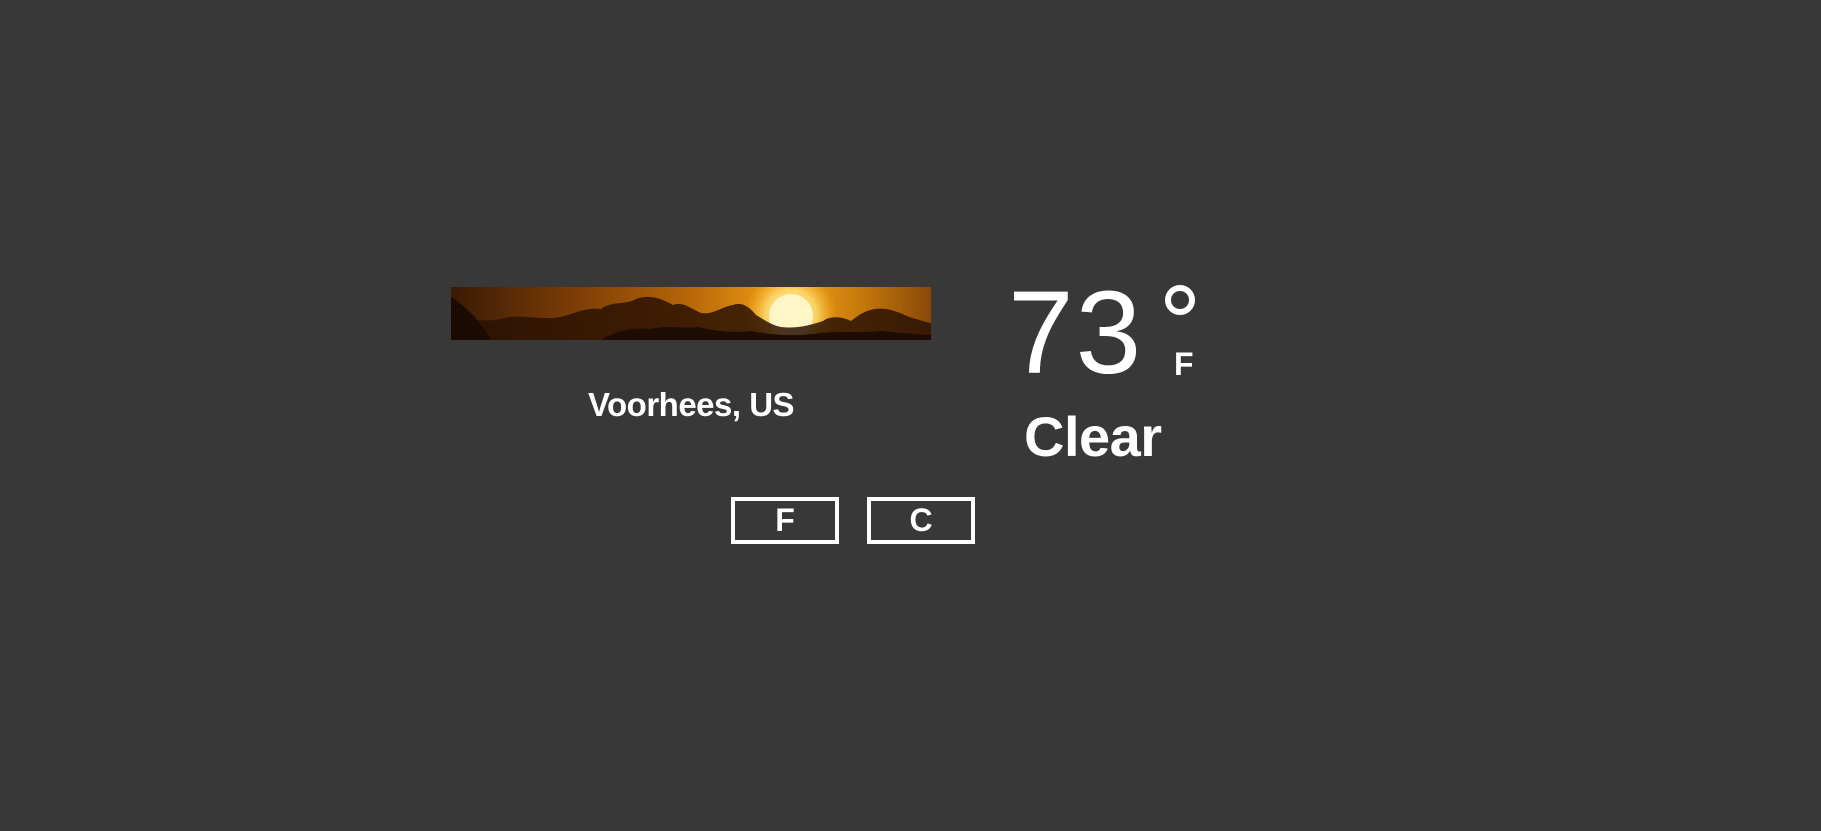  I want to click on fahrenheit-button: F, so click(785, 520).